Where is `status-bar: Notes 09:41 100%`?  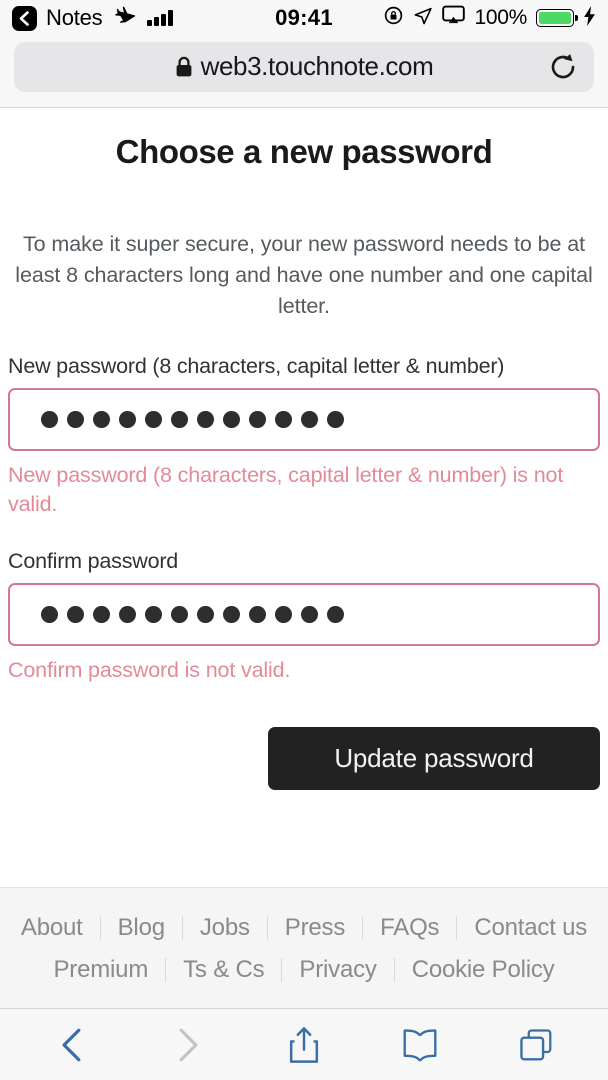
status-bar: Notes 09:41 100% is located at coordinates (304, 18).